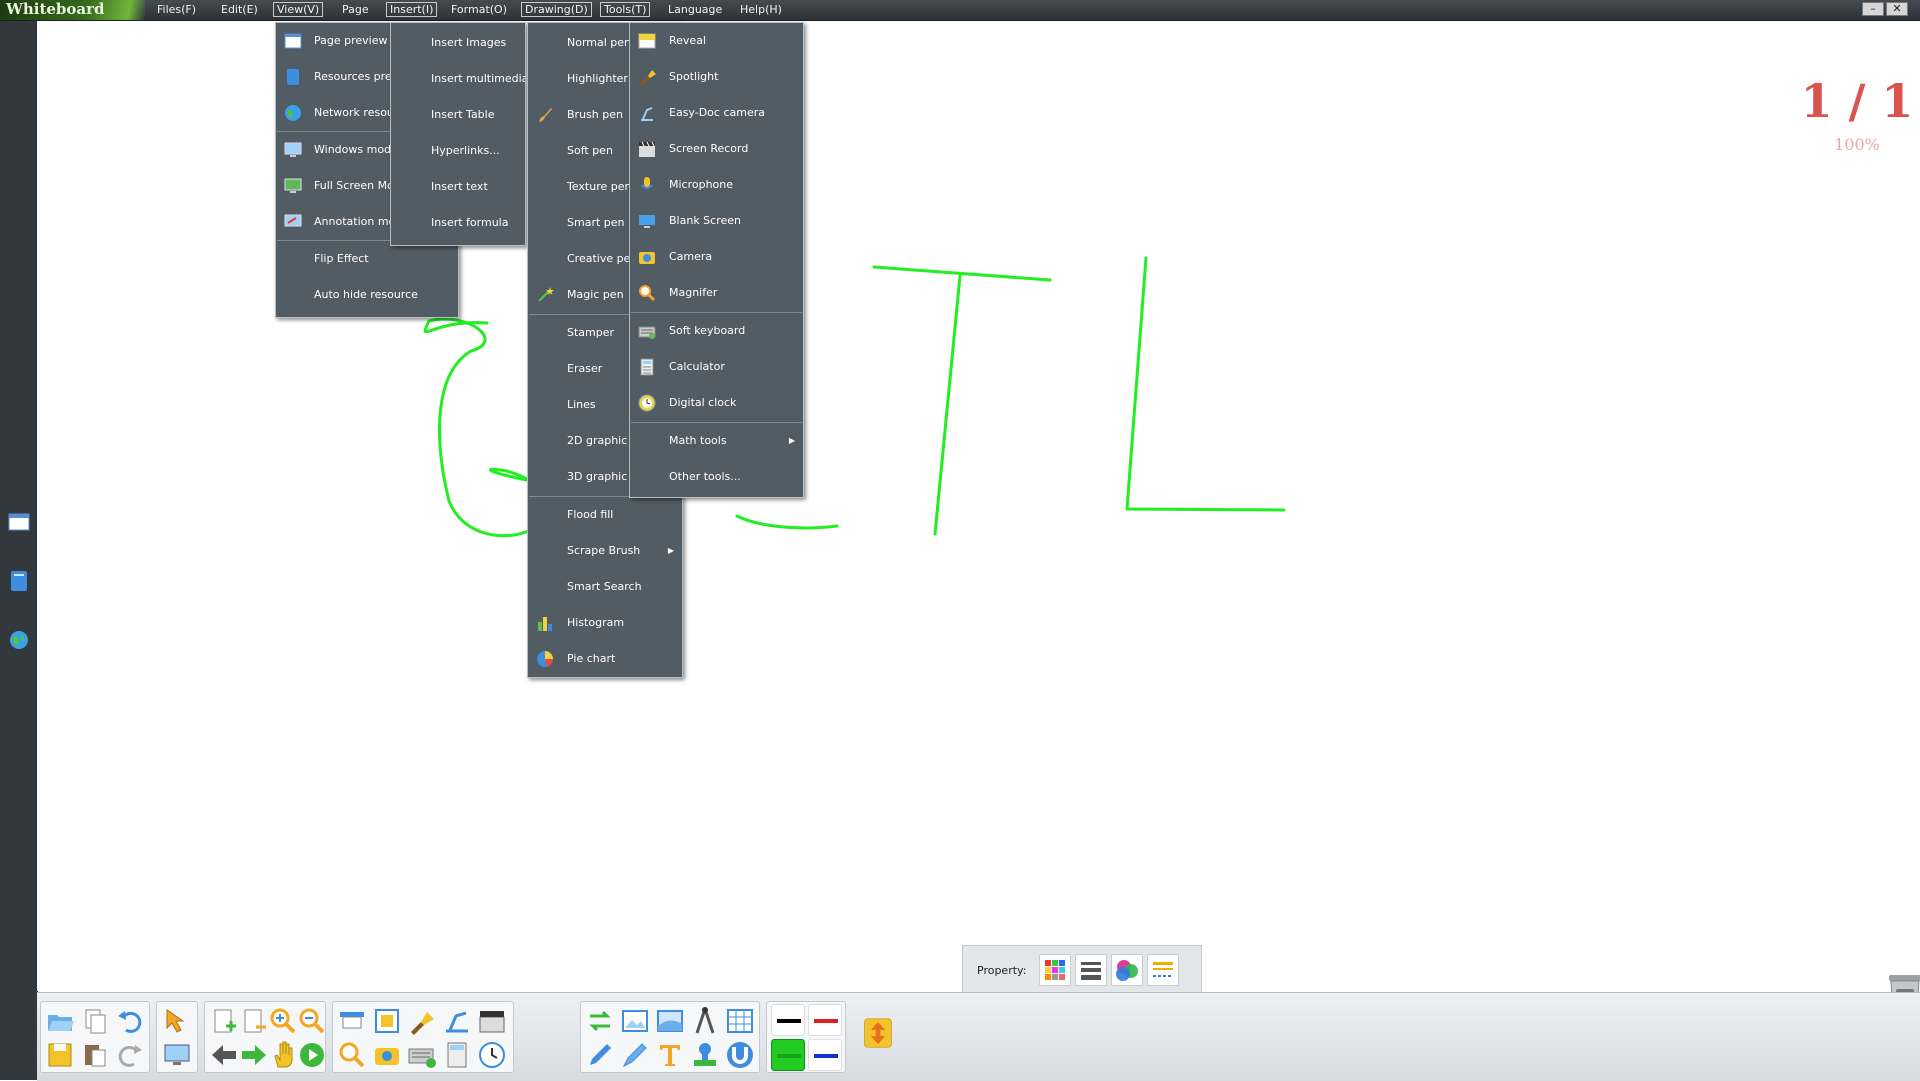  I want to click on soft-keyboard-button, so click(422, 1055).